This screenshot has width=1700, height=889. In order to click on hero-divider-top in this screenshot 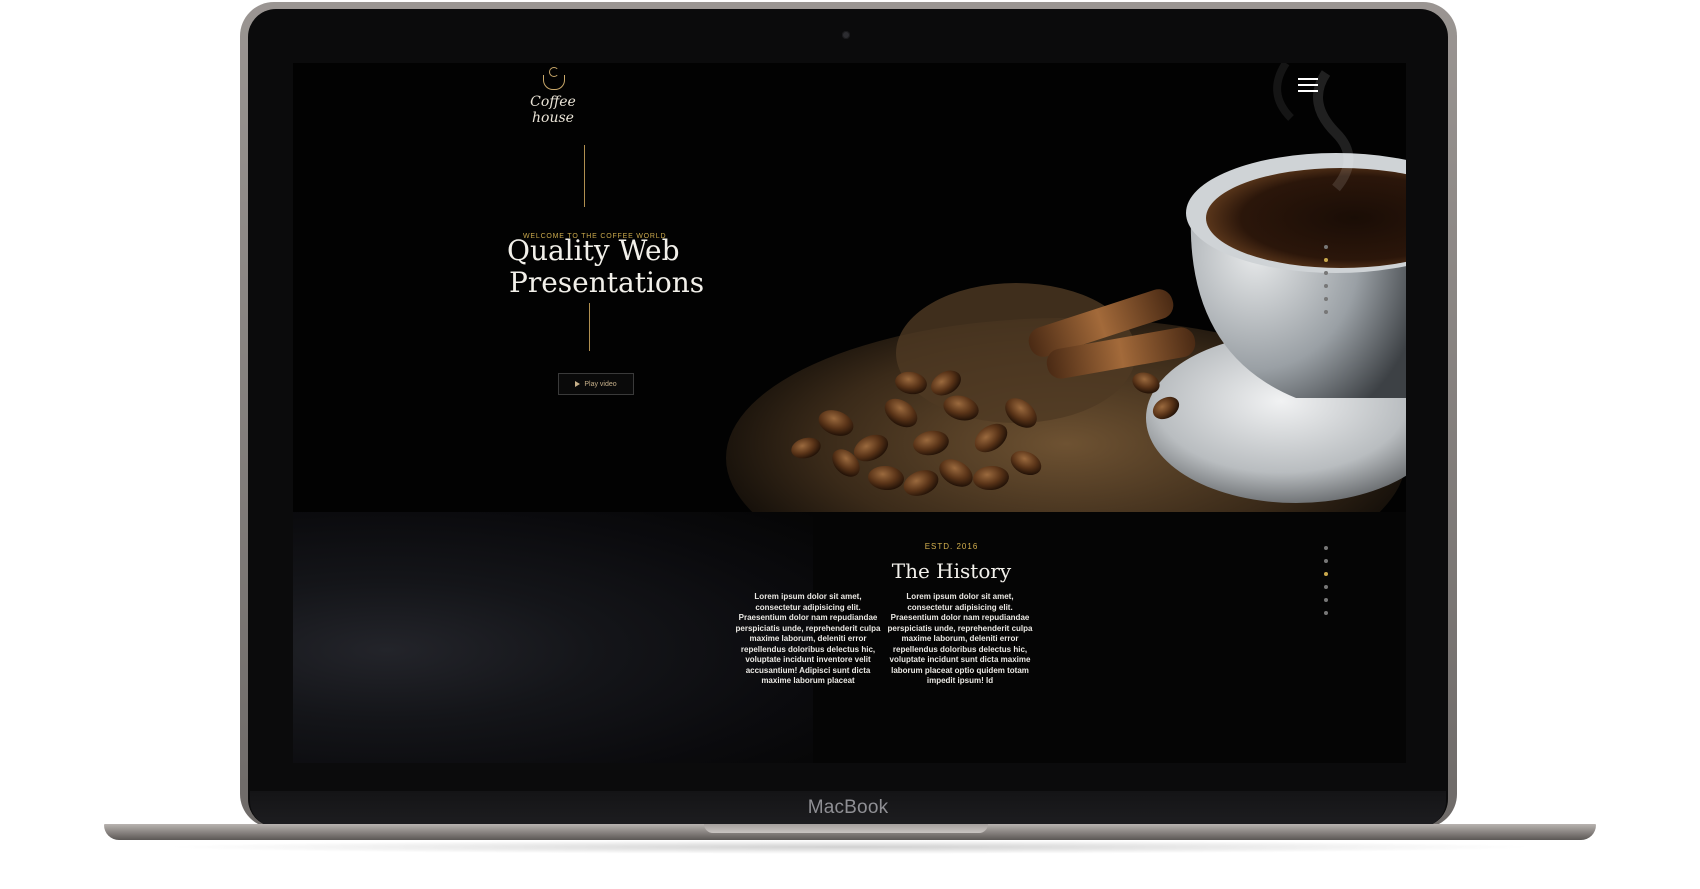, I will do `click(584, 176)`.